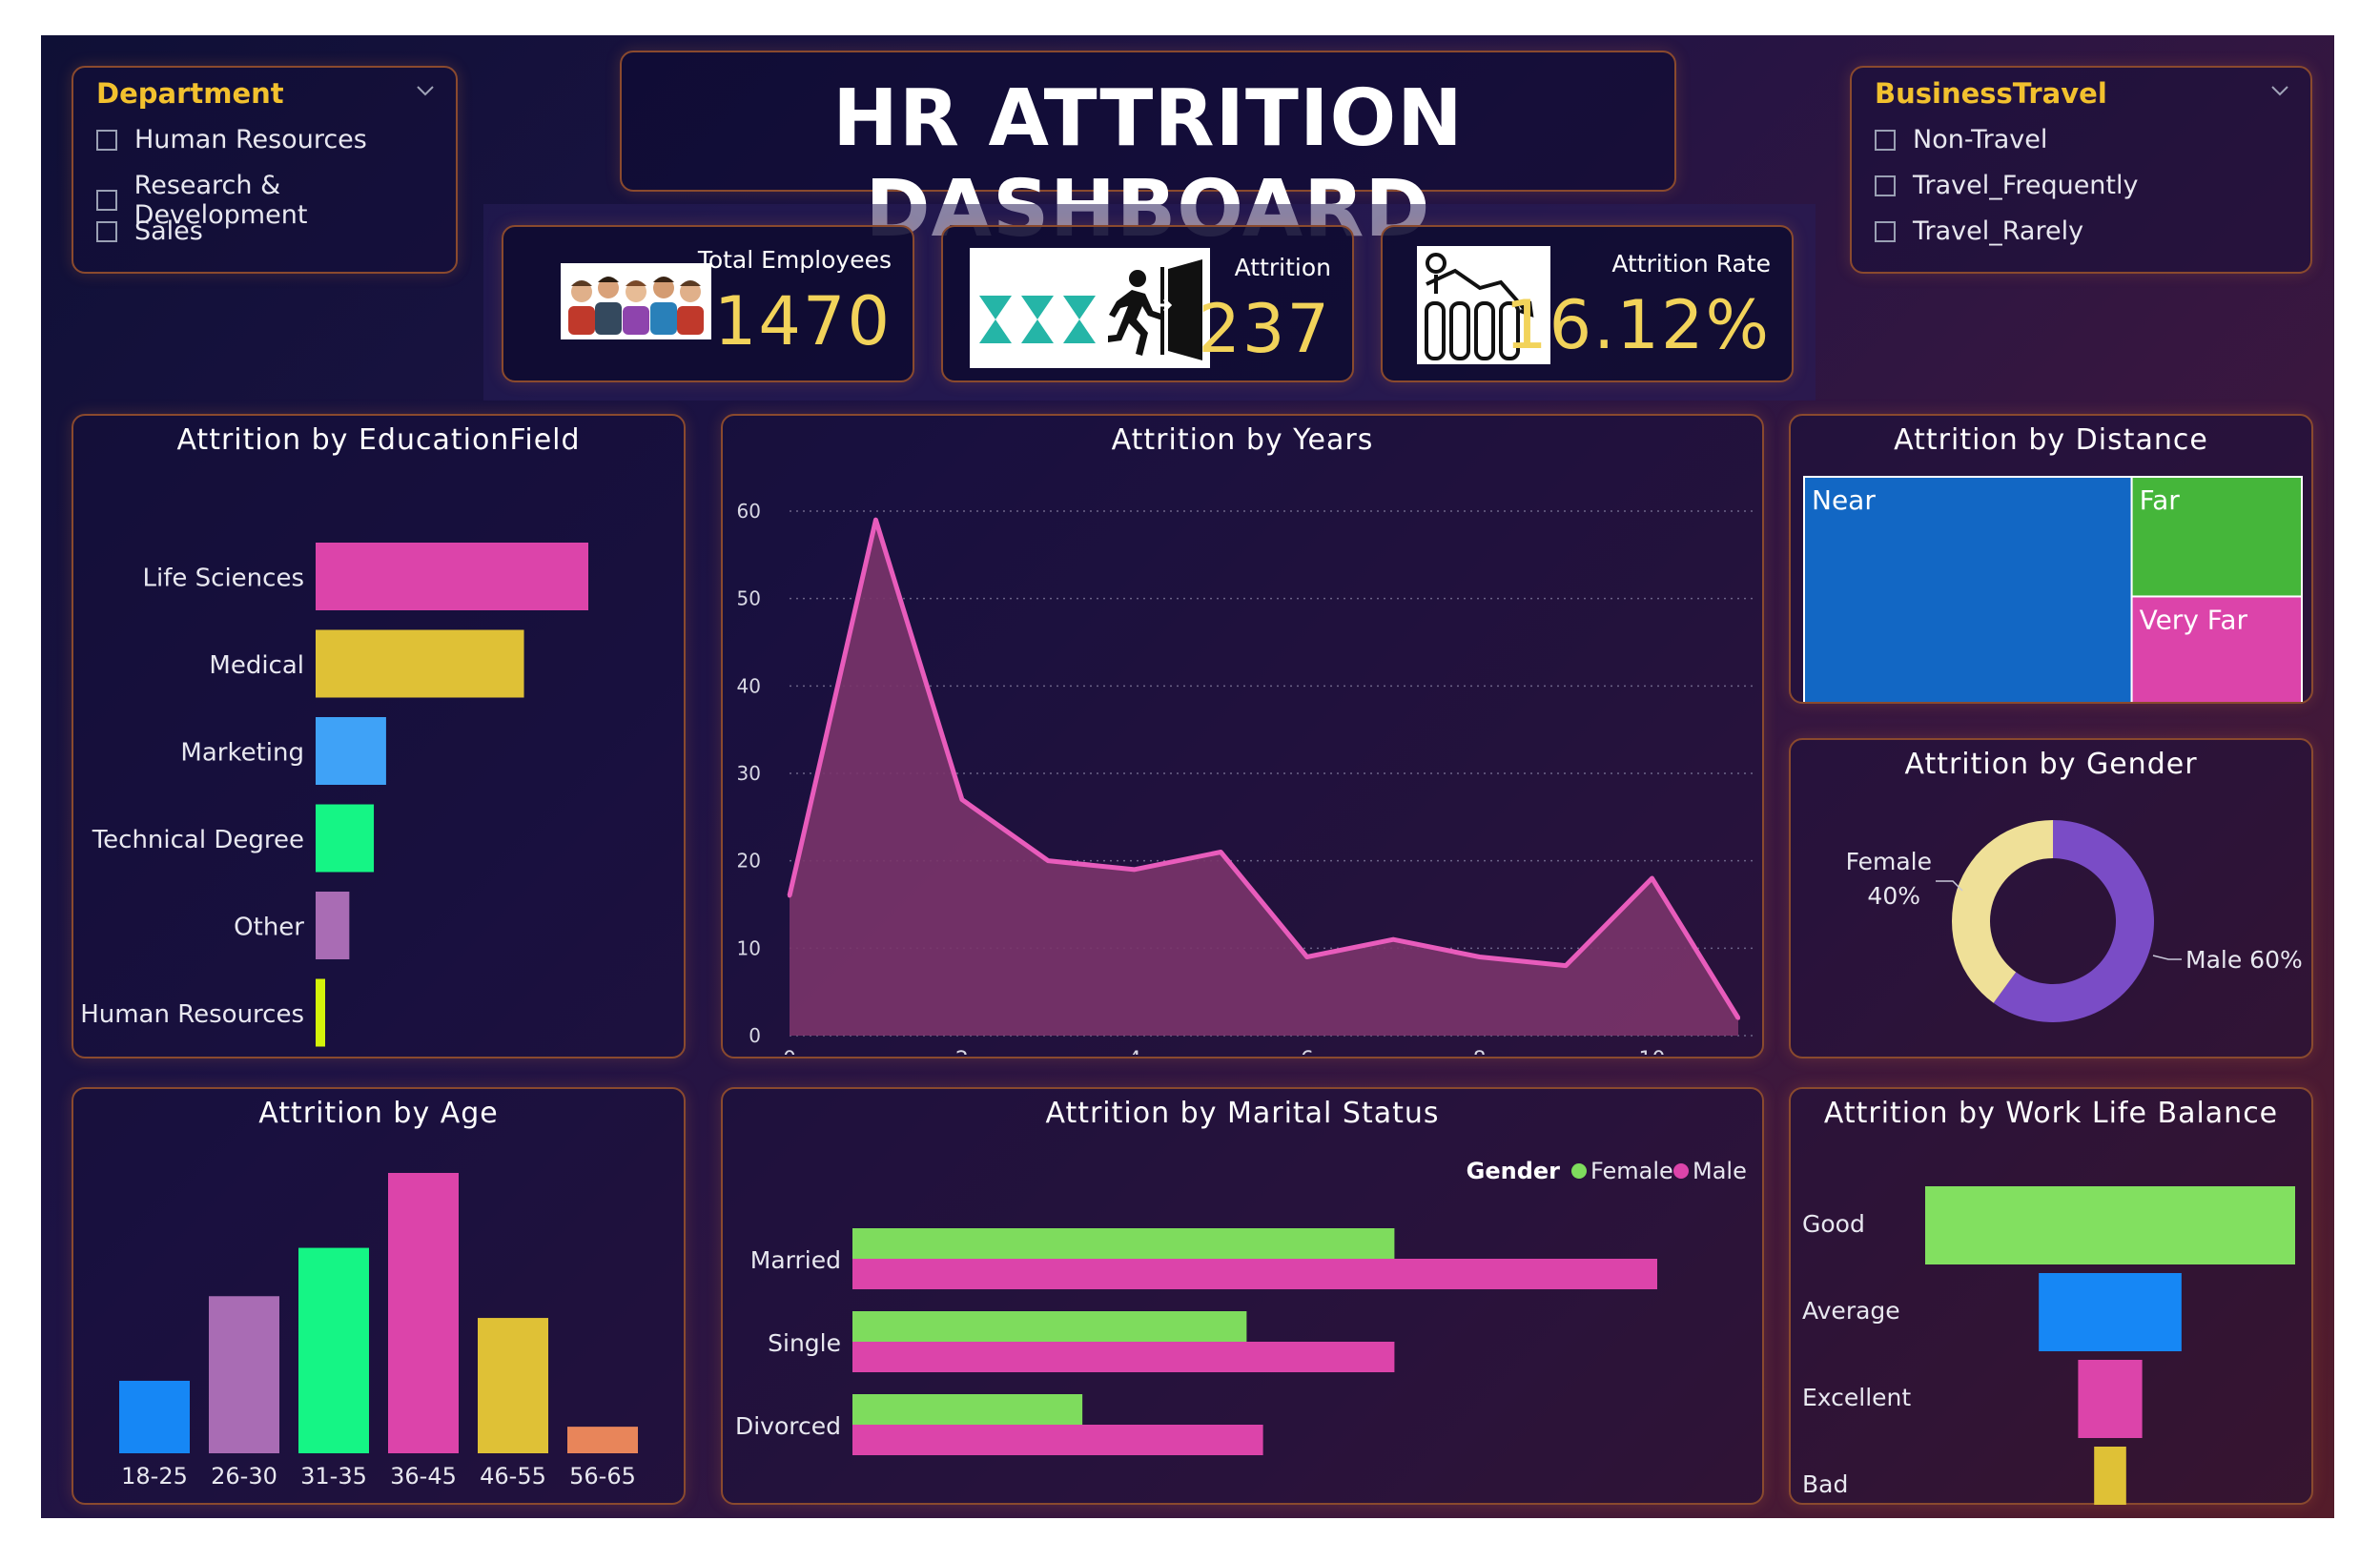 This screenshot has width=2380, height=1562. I want to click on category-label: 36-45, so click(424, 1476).